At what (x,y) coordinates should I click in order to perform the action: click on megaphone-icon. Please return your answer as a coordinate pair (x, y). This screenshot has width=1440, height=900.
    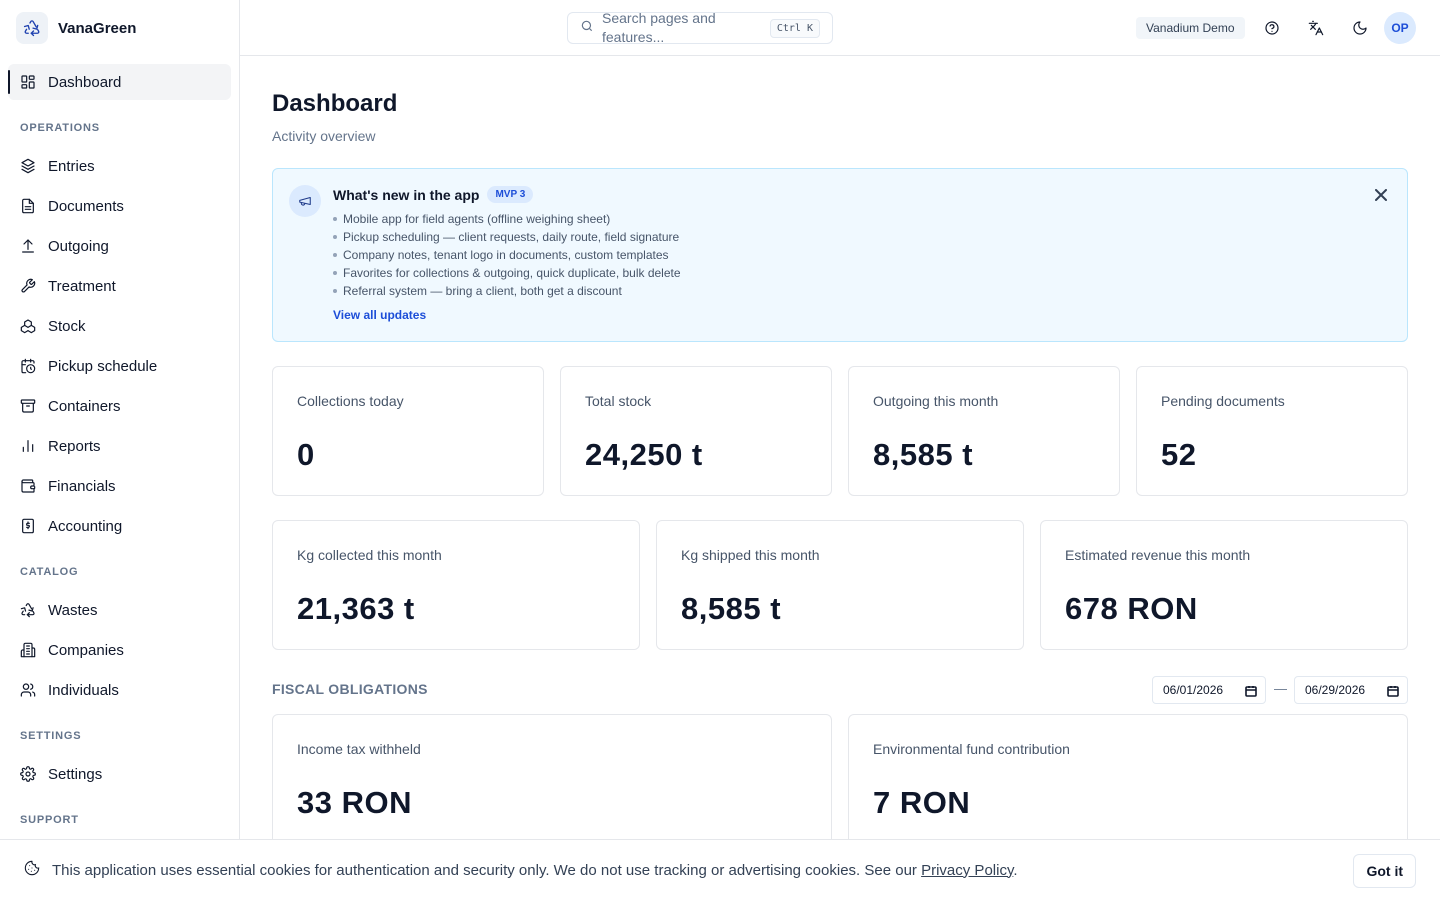
    Looking at the image, I should click on (305, 201).